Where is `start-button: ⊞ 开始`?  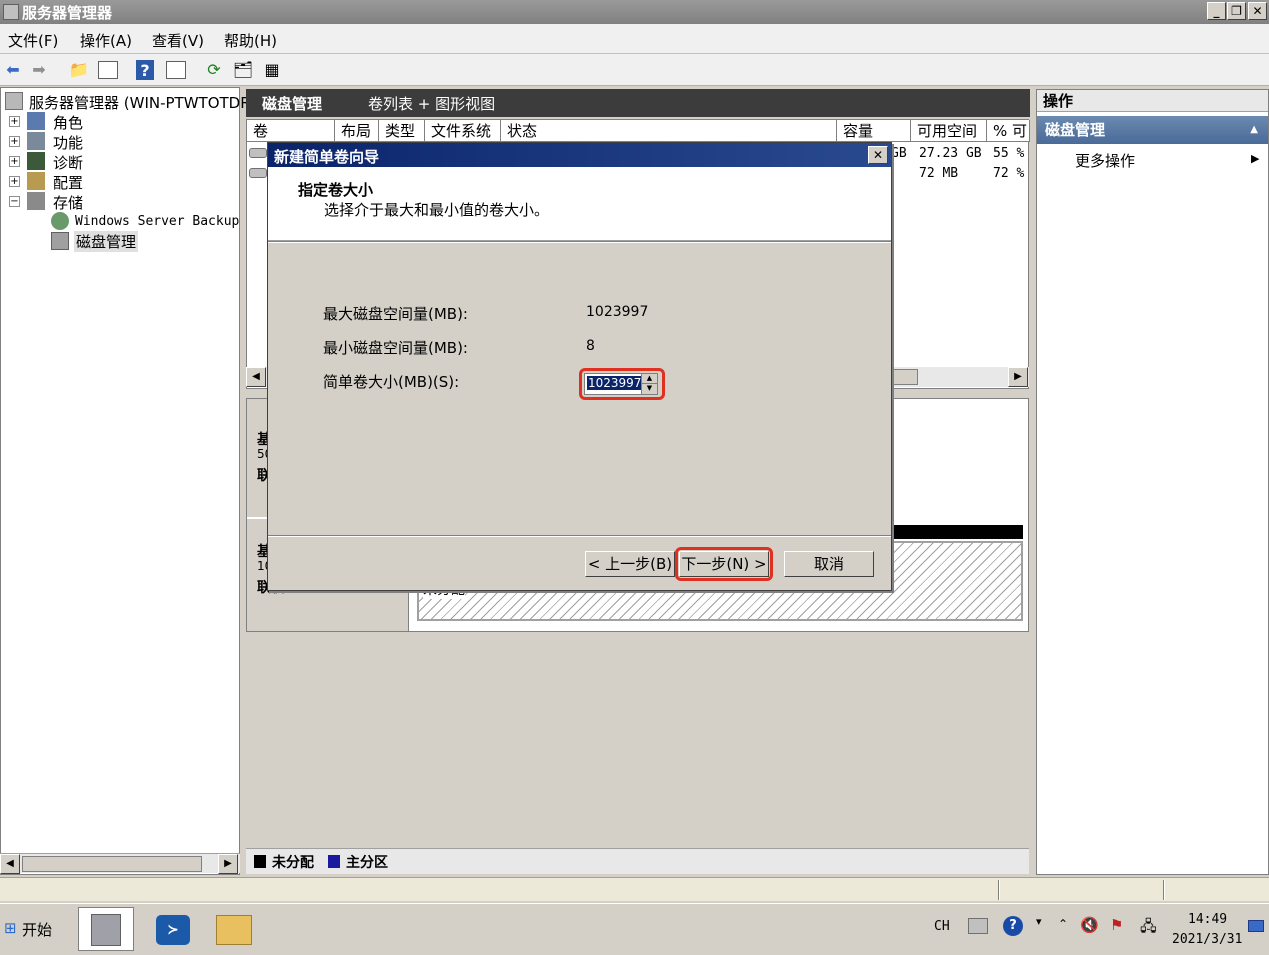 start-button: ⊞ 开始 is located at coordinates (29, 929).